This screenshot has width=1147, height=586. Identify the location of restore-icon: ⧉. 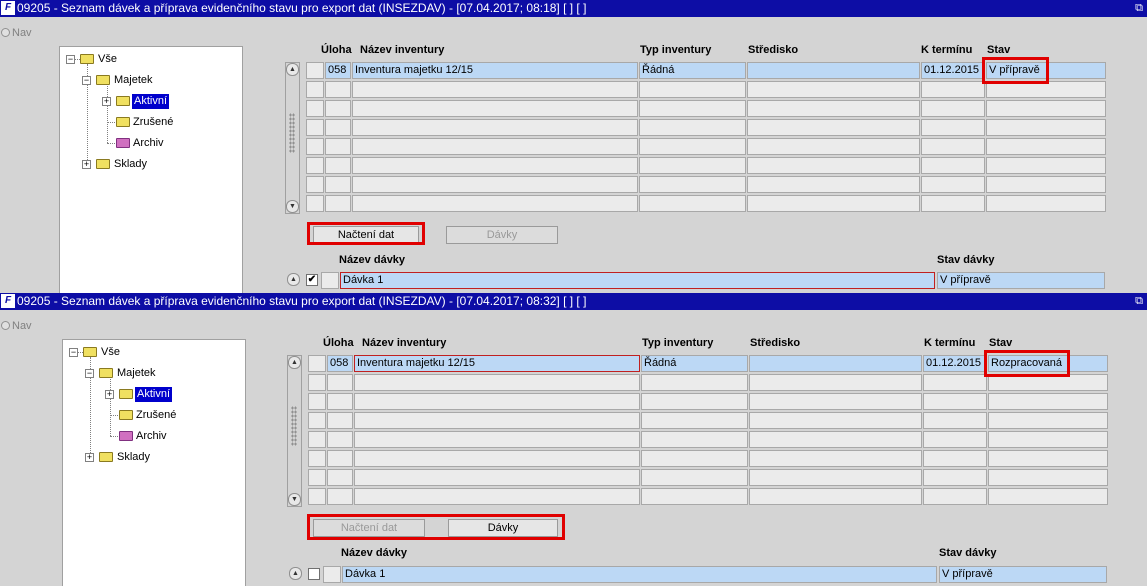
(1139, 301).